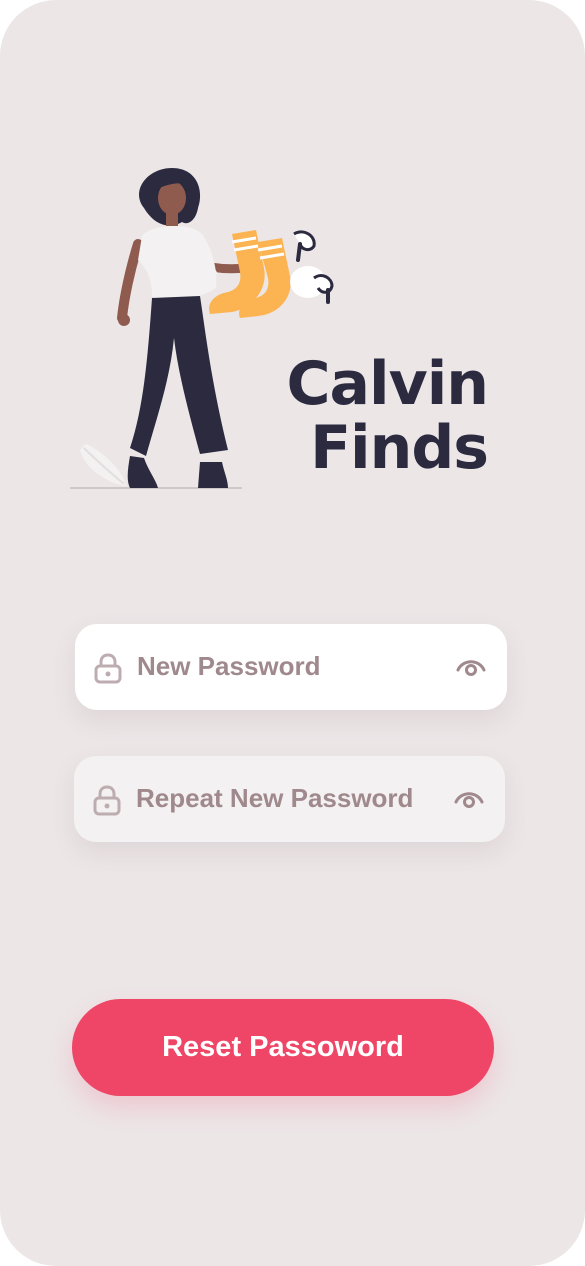 Image resolution: width=585 pixels, height=1266 pixels. I want to click on new-password-field: New Password, so click(291, 667).